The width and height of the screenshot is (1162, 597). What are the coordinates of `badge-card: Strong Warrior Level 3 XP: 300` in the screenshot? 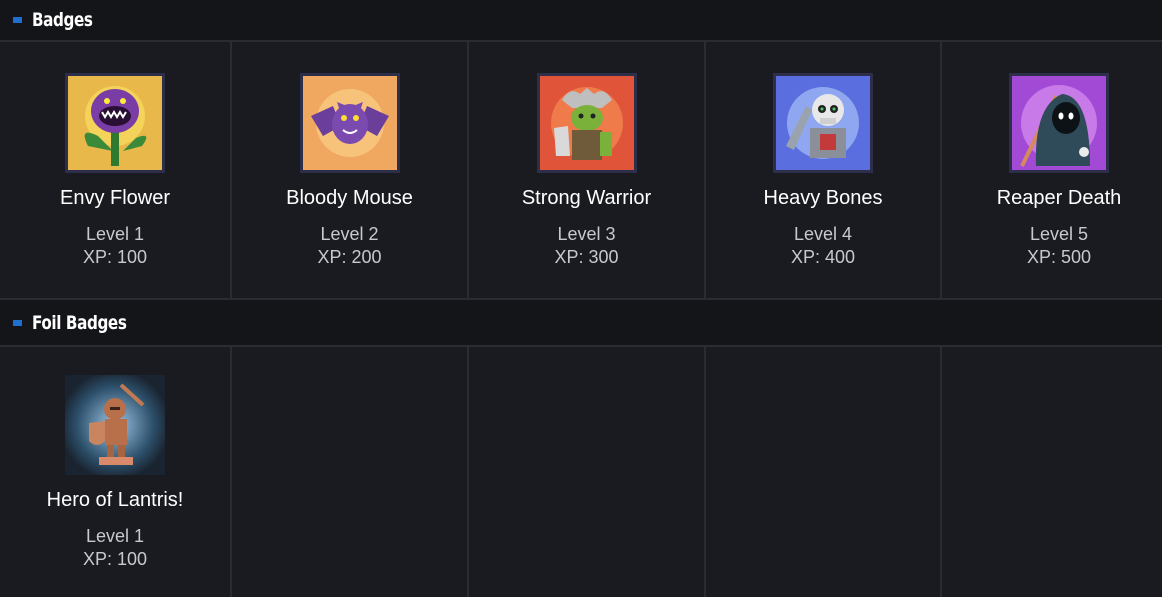 It's located at (586, 170).